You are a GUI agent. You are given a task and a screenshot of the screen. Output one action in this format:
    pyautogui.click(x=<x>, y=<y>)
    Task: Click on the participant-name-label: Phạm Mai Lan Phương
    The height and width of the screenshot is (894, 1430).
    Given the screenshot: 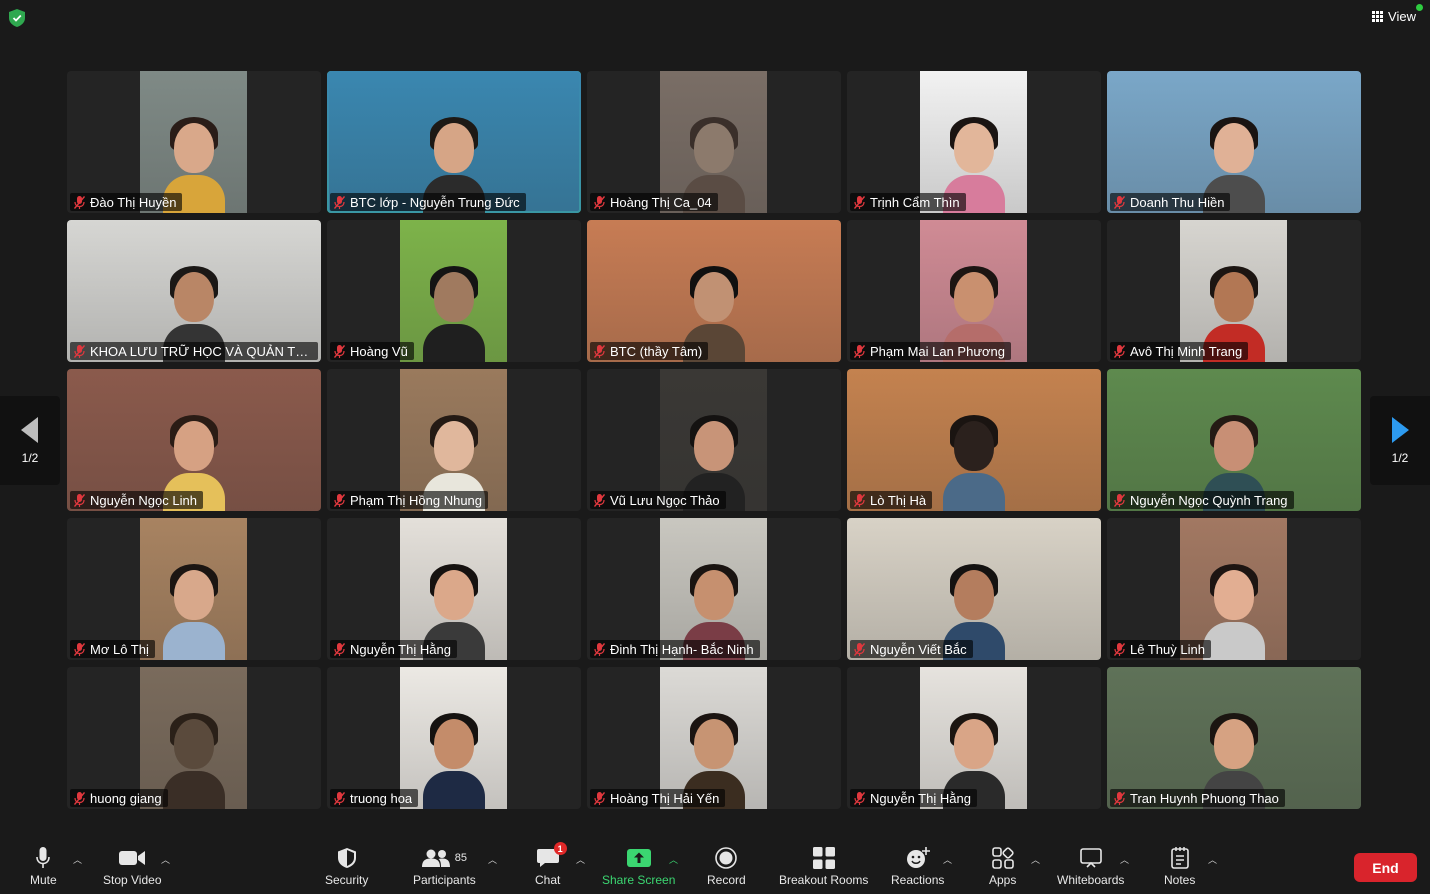 What is the action you would take?
    pyautogui.click(x=931, y=351)
    